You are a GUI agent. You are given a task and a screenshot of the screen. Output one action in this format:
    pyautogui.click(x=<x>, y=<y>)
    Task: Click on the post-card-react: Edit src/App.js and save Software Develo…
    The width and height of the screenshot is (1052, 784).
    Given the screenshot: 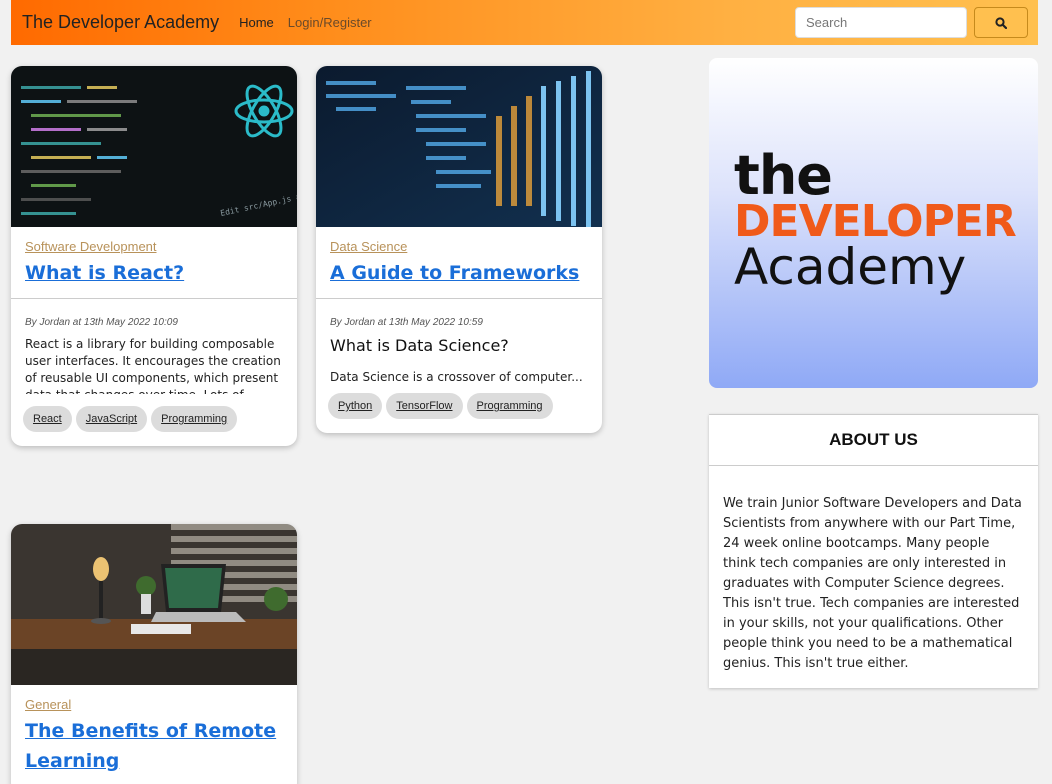 What is the action you would take?
    pyautogui.click(x=154, y=256)
    